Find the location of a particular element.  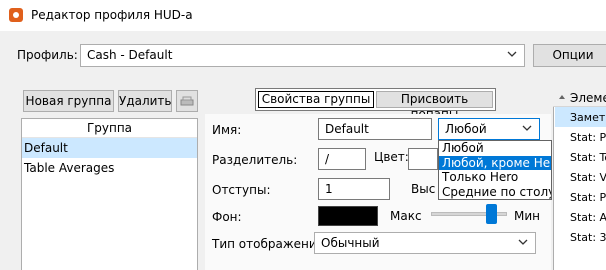

filter-option-hero-only: Только Hero is located at coordinates (495, 177).